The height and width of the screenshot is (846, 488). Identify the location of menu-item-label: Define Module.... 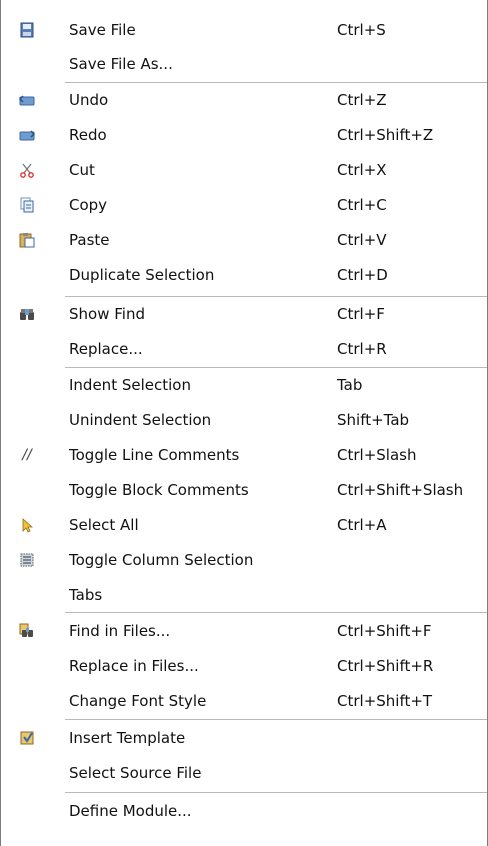
(130, 811).